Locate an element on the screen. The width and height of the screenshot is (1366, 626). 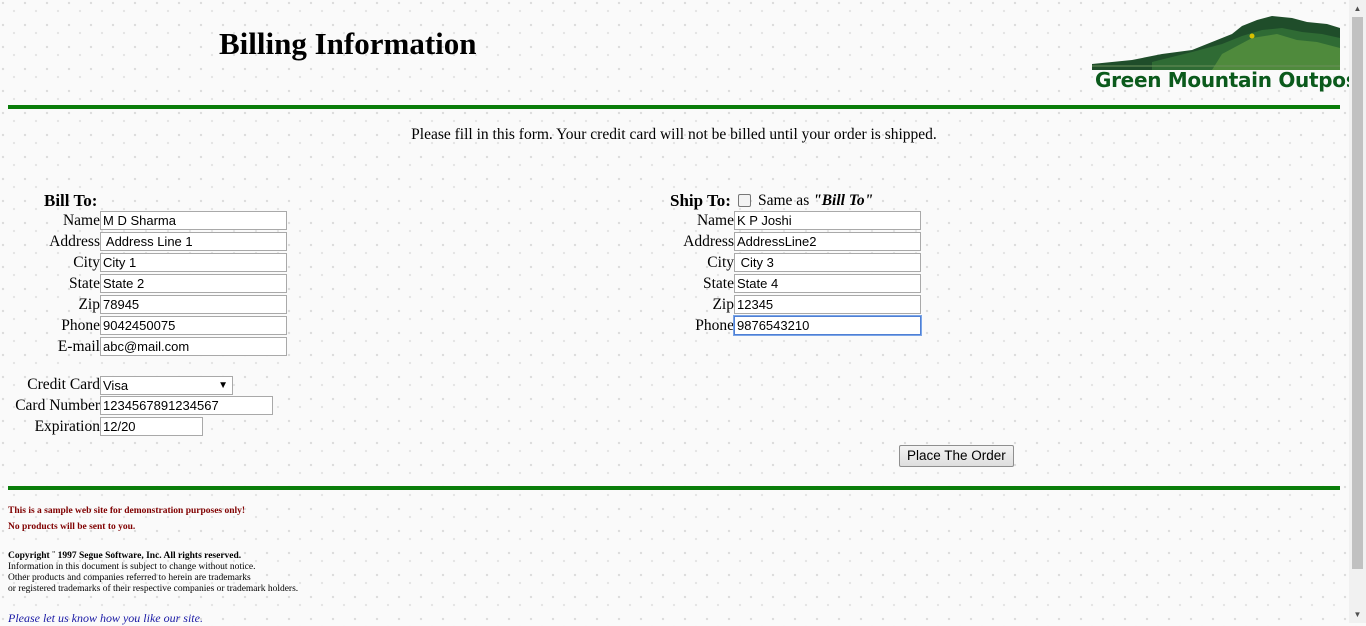
ship-zip-label: Zip is located at coordinates (723, 304).